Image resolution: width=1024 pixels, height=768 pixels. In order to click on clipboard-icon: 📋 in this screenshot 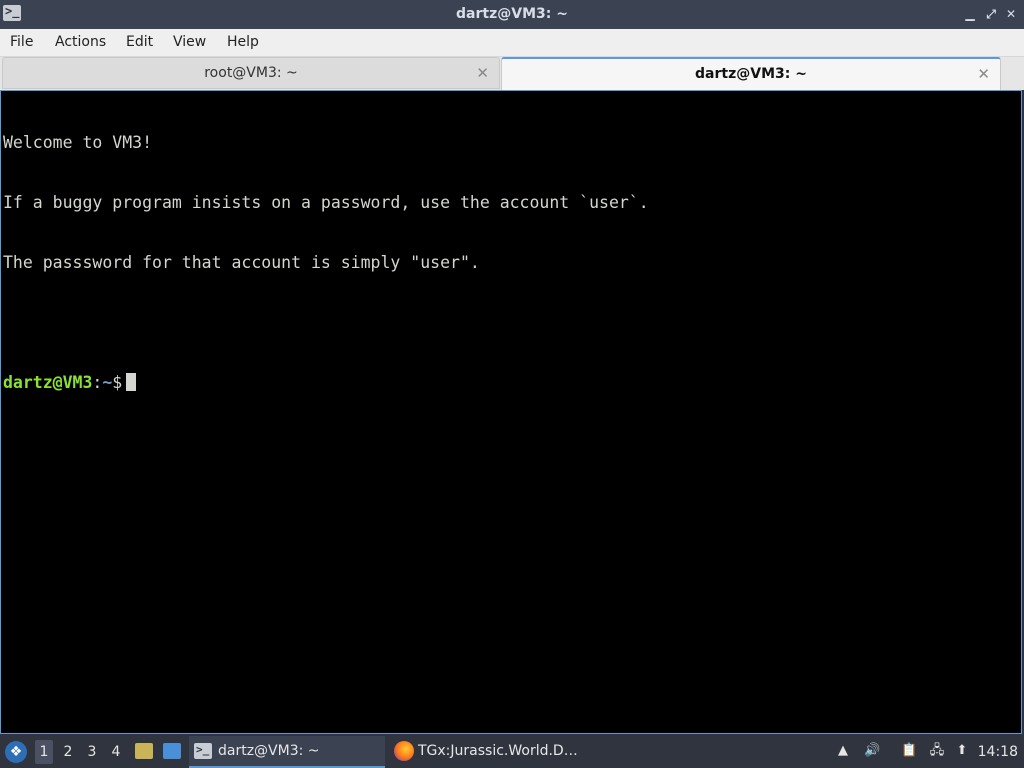, I will do `click(909, 751)`.